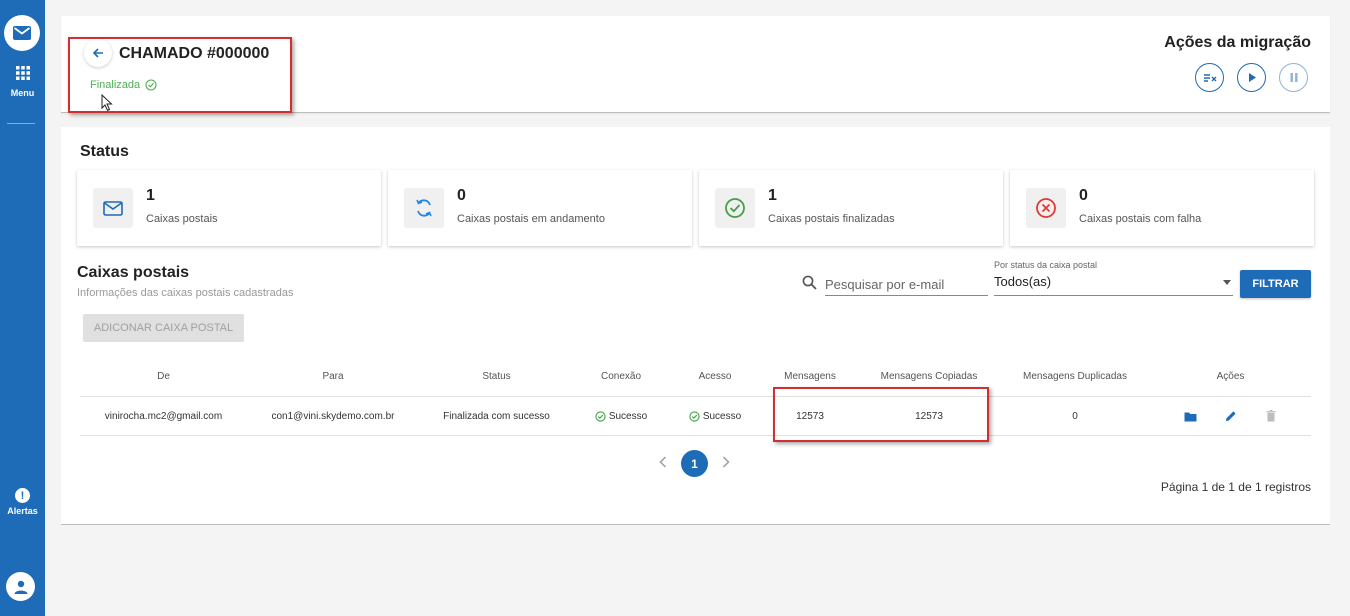  What do you see at coordinates (104, 151) in the screenshot?
I see `status-title: Status` at bounding box center [104, 151].